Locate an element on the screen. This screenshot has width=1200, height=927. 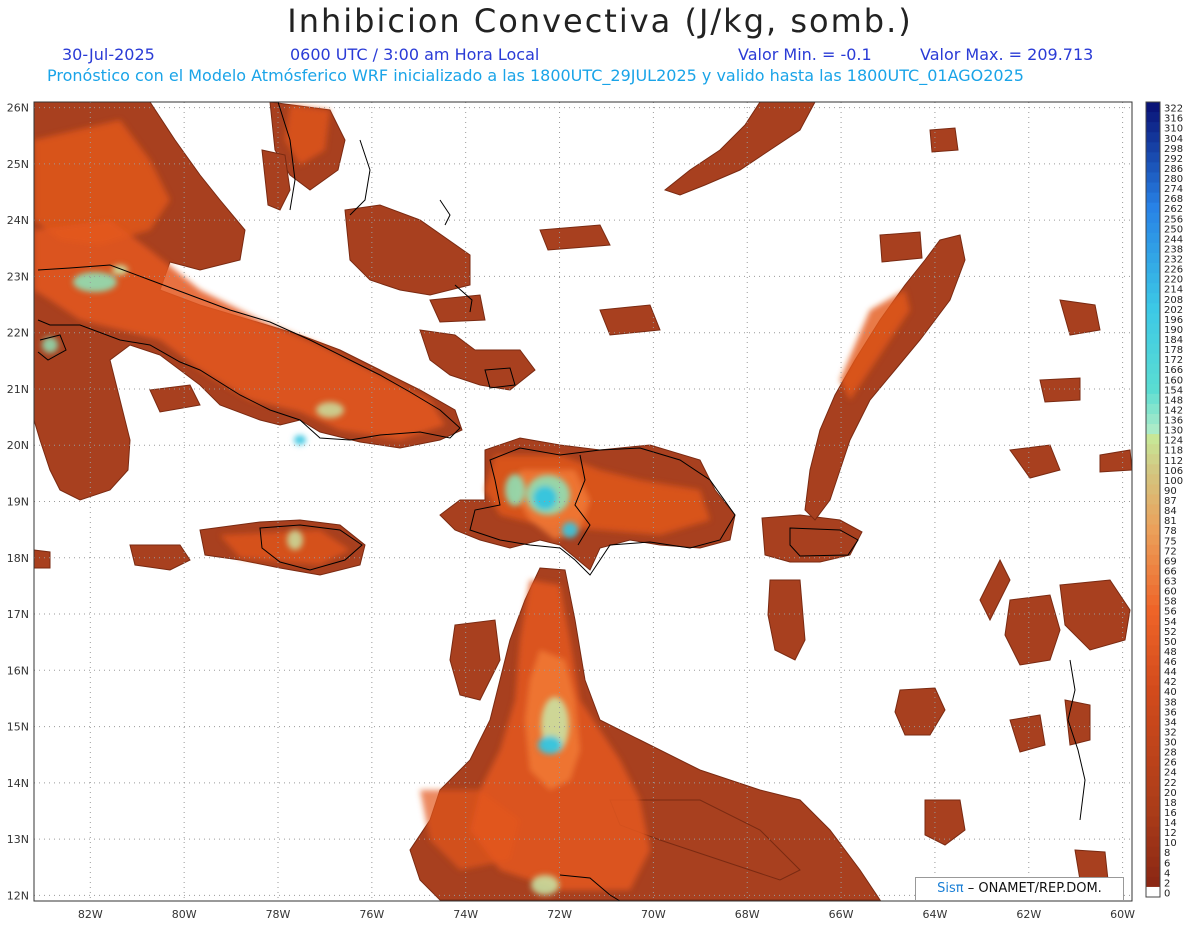
lon-tick-label: 72W is located at coordinates (559, 914).